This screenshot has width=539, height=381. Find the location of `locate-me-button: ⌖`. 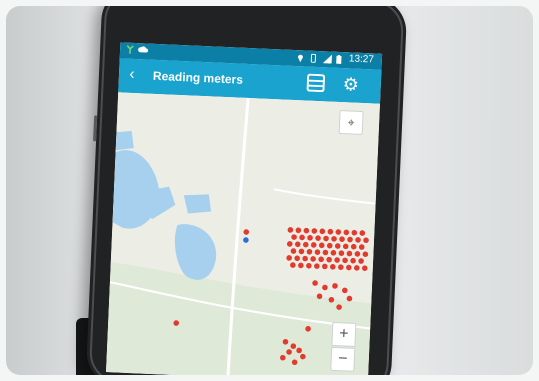

locate-me-button: ⌖ is located at coordinates (351, 122).